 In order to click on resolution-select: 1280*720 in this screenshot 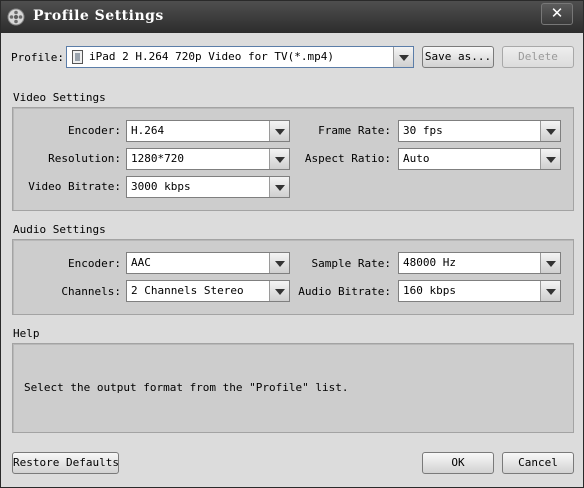, I will do `click(208, 159)`.